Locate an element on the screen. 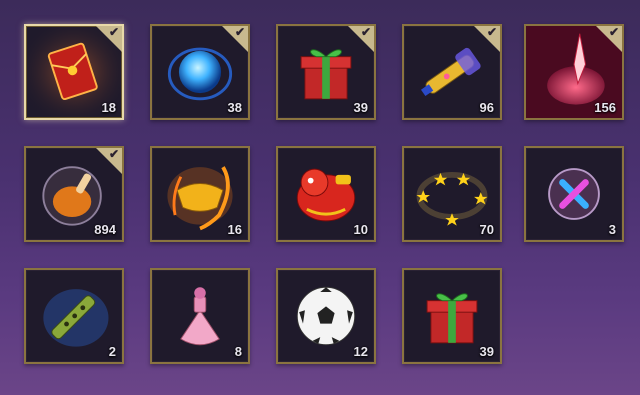 The image size is (640, 395). item-slot-blue-orb: ✔ 38 is located at coordinates (200, 72).